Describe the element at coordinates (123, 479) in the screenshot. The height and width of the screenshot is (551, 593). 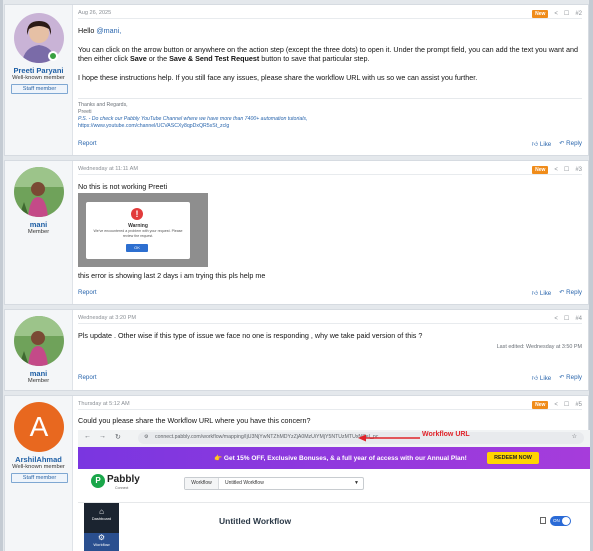
I see `brand-name: Pabbly` at that location.